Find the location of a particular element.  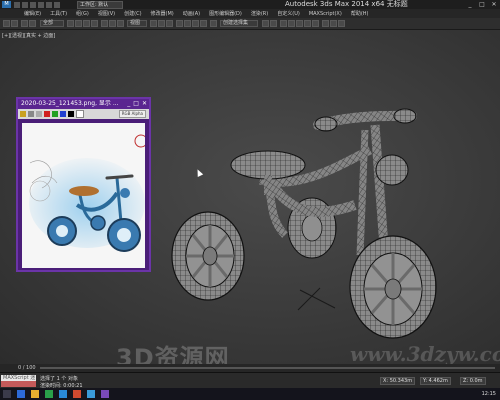

menu-customize: 自定义(U) is located at coordinates (288, 13).